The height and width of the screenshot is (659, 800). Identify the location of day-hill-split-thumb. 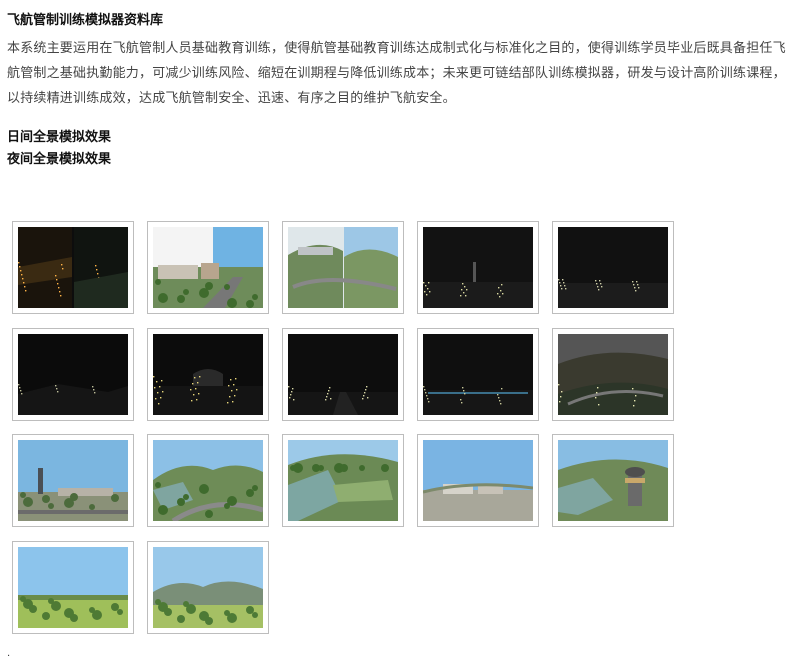
(343, 267).